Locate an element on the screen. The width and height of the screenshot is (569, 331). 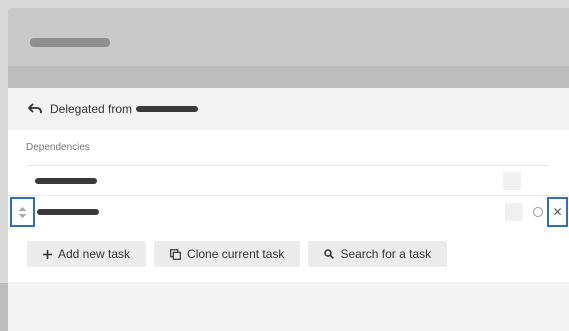
add-new-task-label: Add new task is located at coordinates (94, 254).